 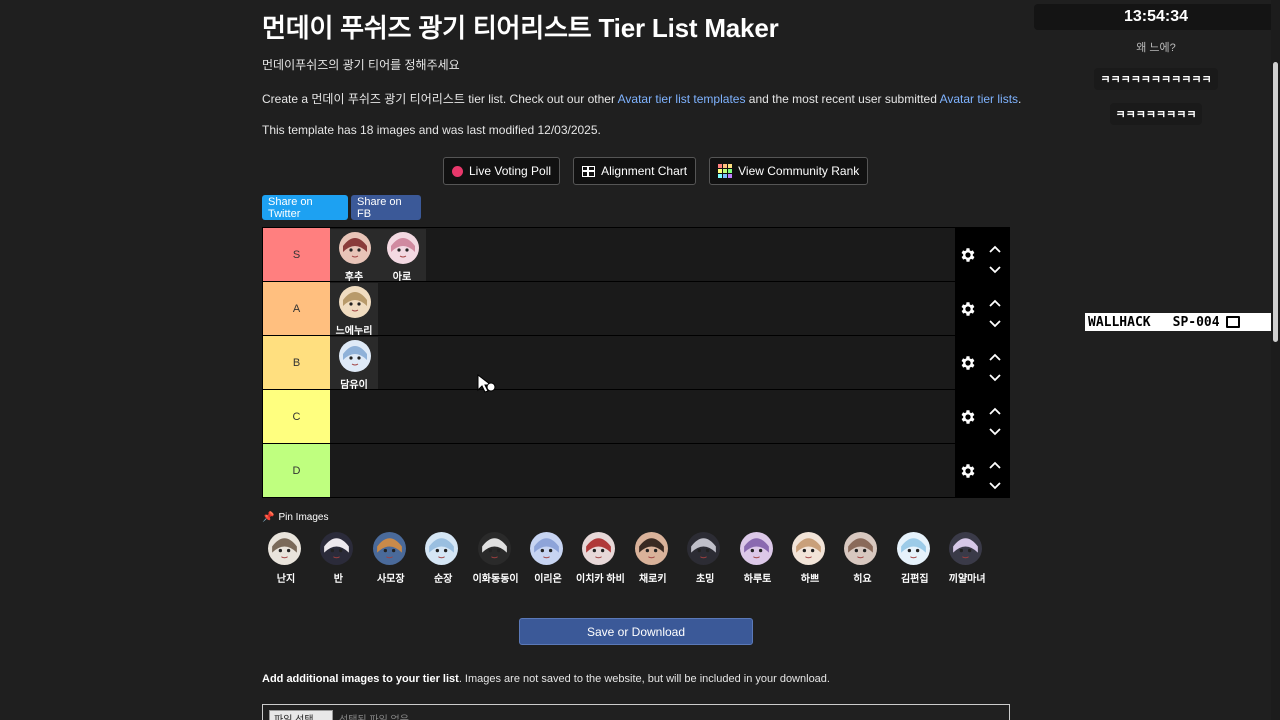 What do you see at coordinates (1156, 17) in the screenshot?
I see `stream-clock: 13:54:34` at bounding box center [1156, 17].